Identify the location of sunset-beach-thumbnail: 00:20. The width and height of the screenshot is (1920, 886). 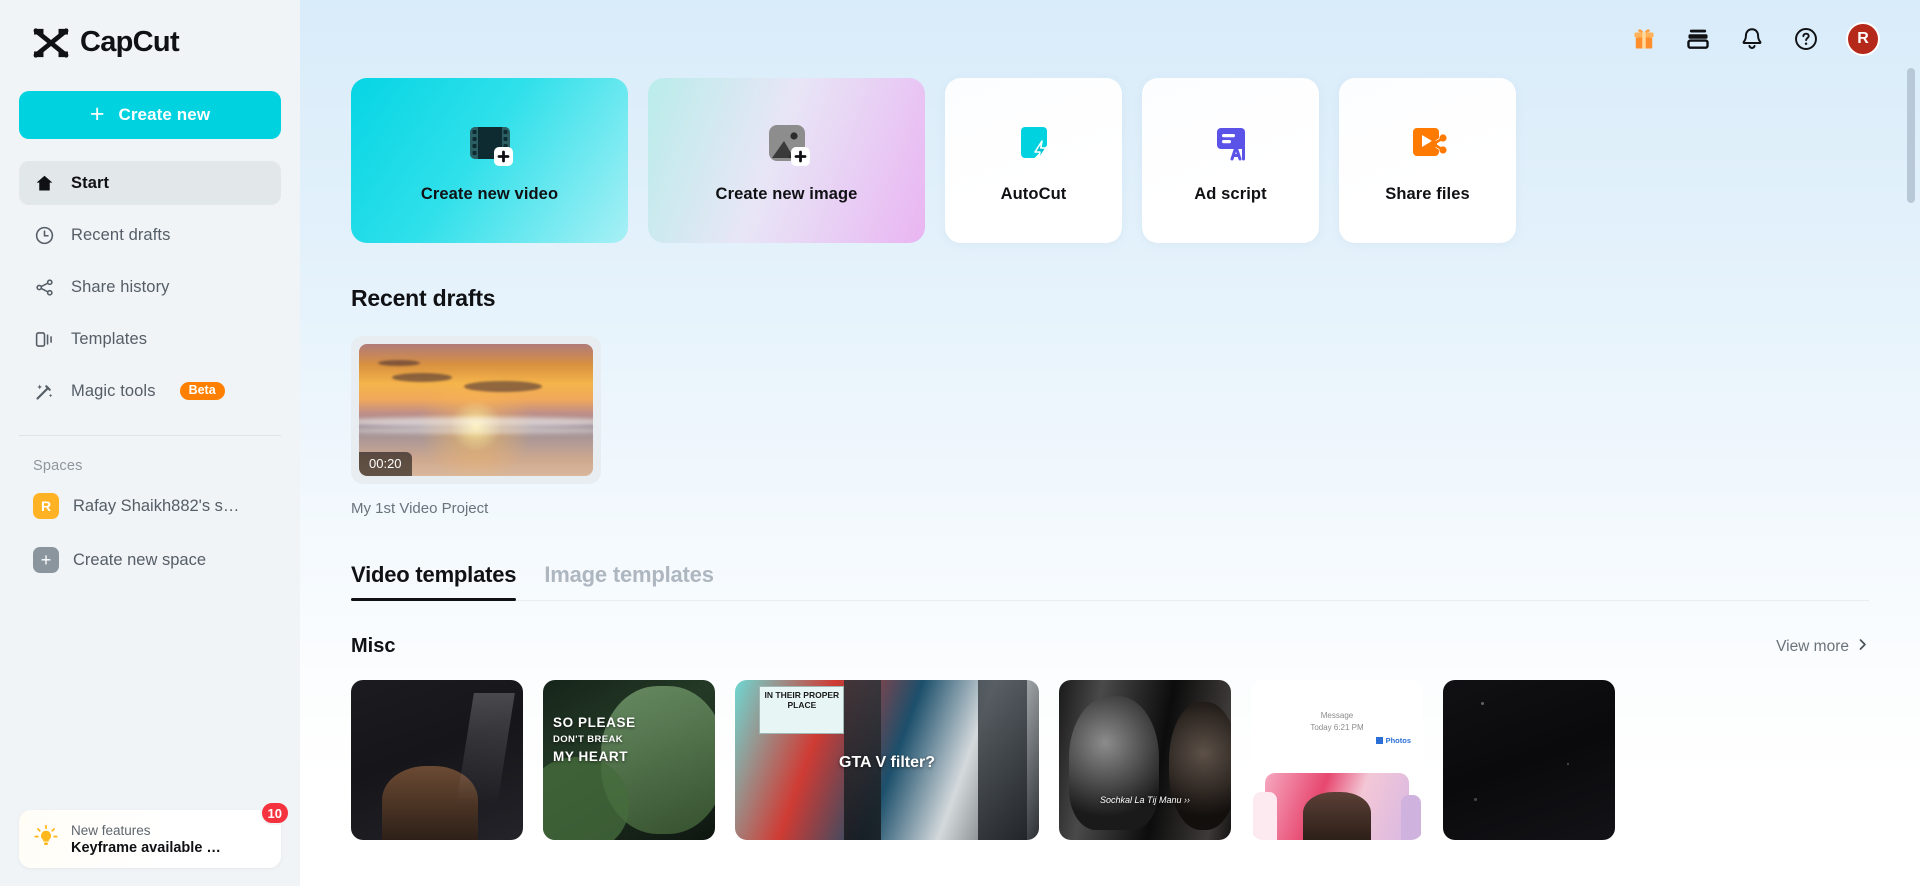
(476, 410).